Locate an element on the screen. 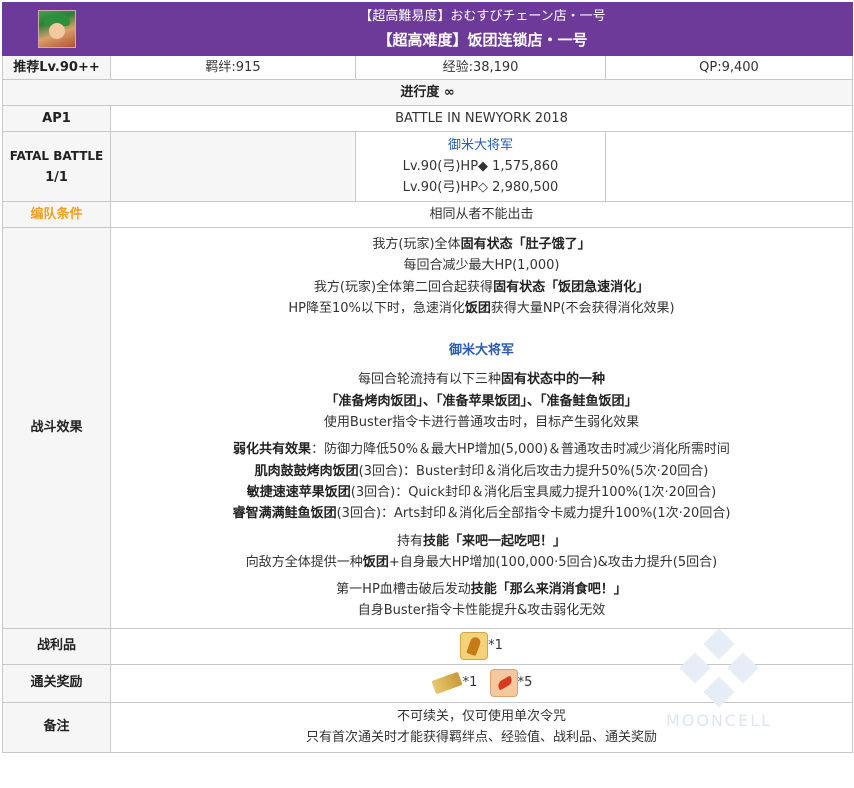 The width and height of the screenshot is (854, 788). quest-header: 【超高難易度】おむすびチェーン店・一号 【超高难度】饭团连锁店・一号 is located at coordinates (427, 29).